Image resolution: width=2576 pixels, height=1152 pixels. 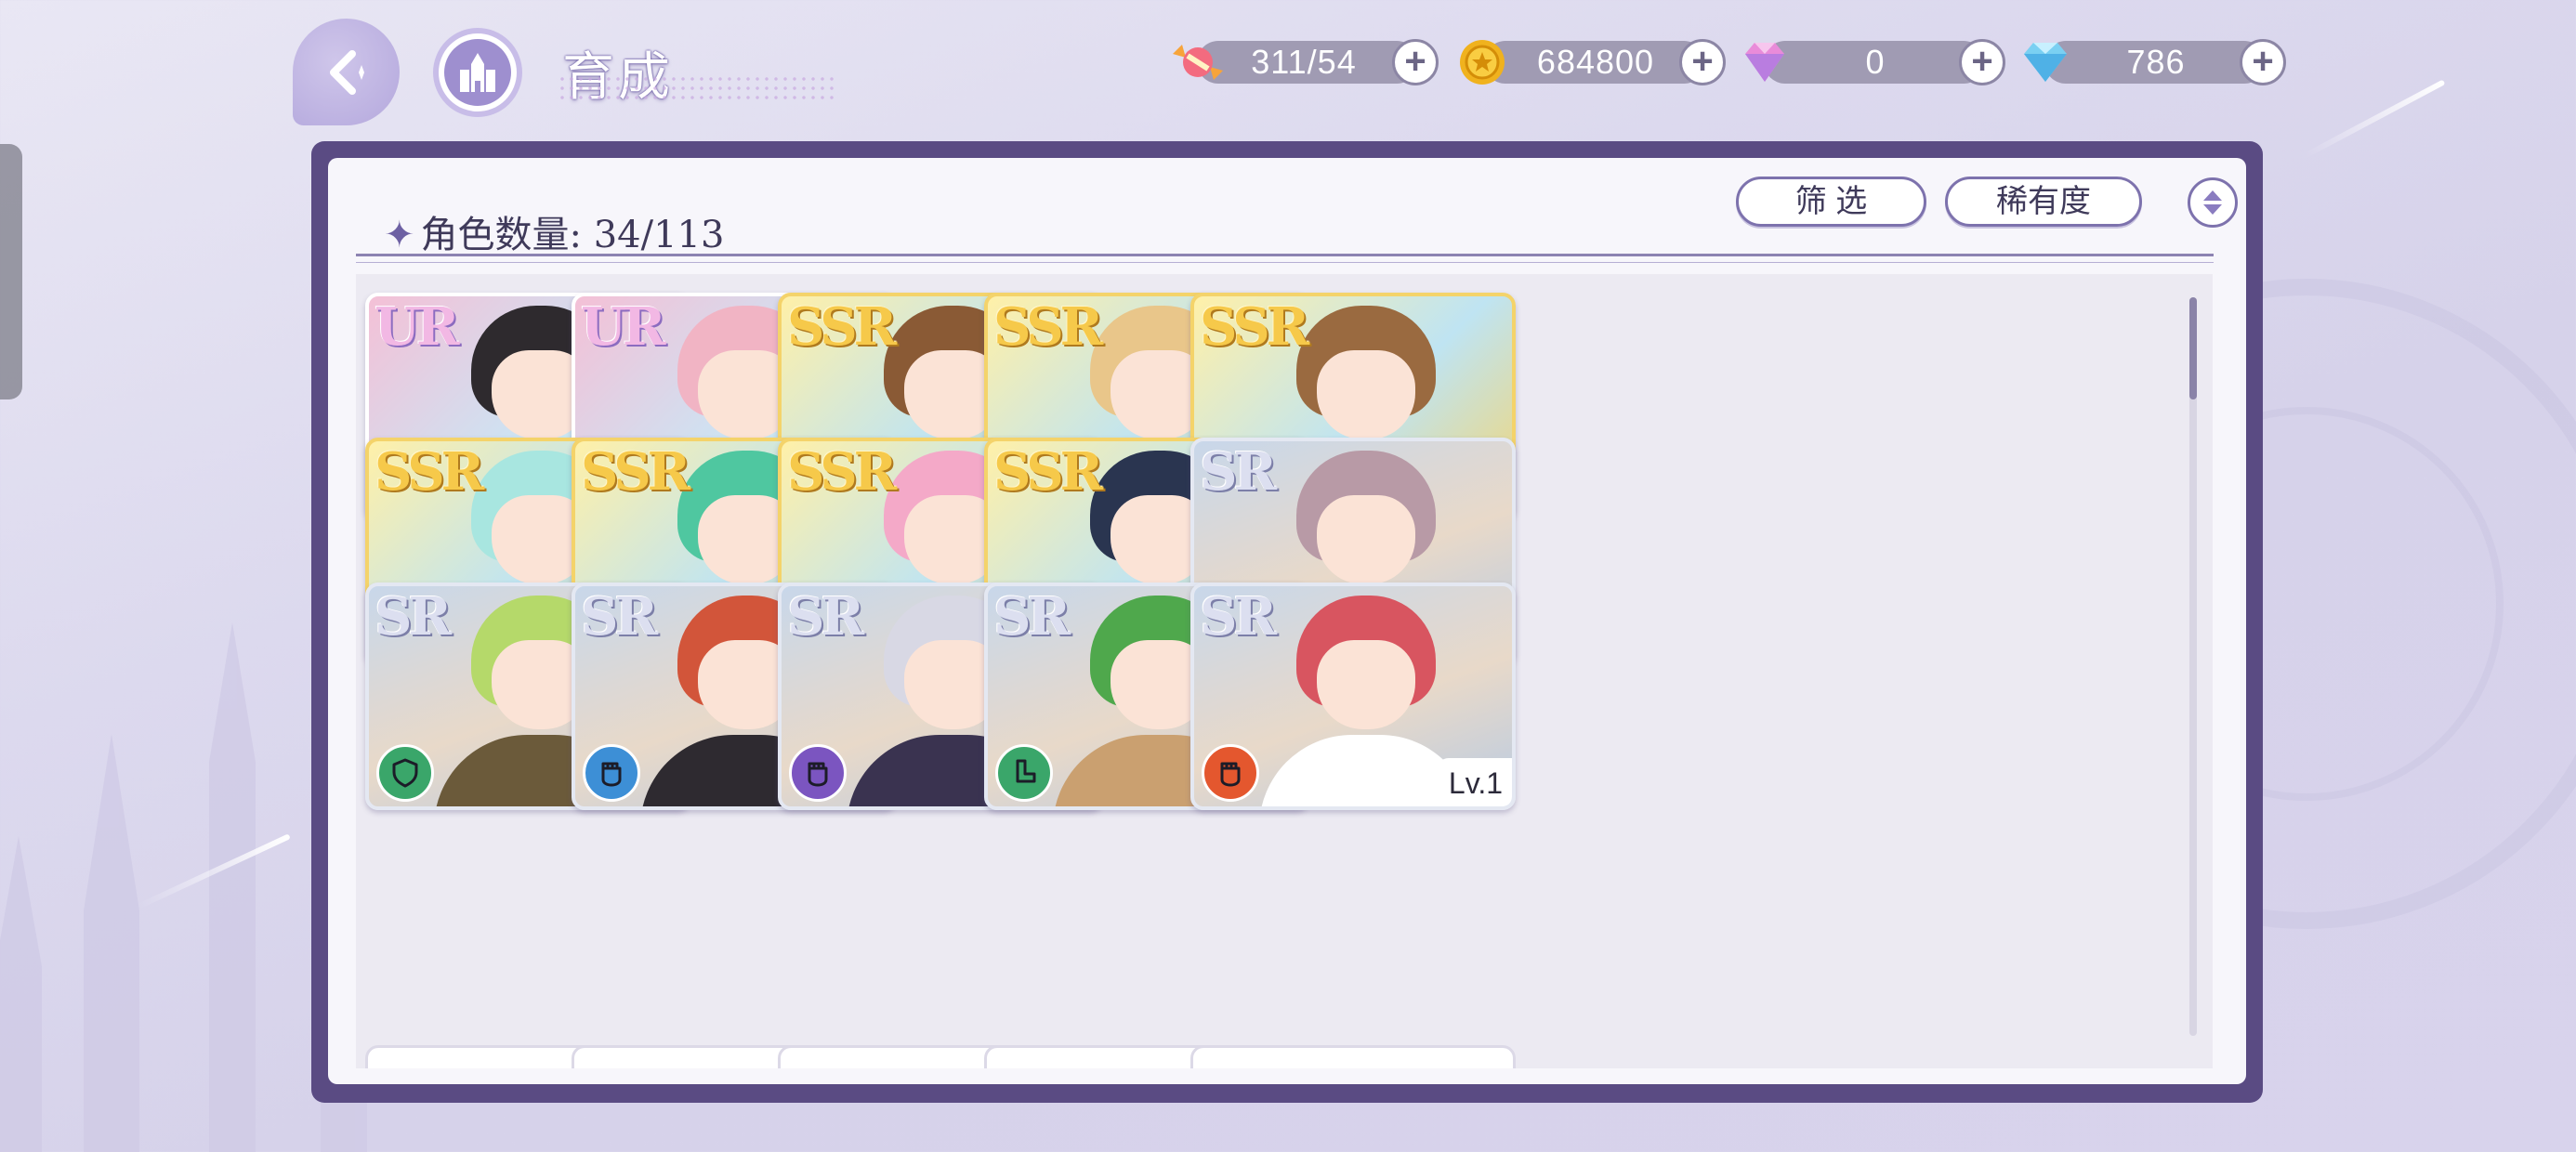 I want to click on currency-value: 0, so click(x=1875, y=62).